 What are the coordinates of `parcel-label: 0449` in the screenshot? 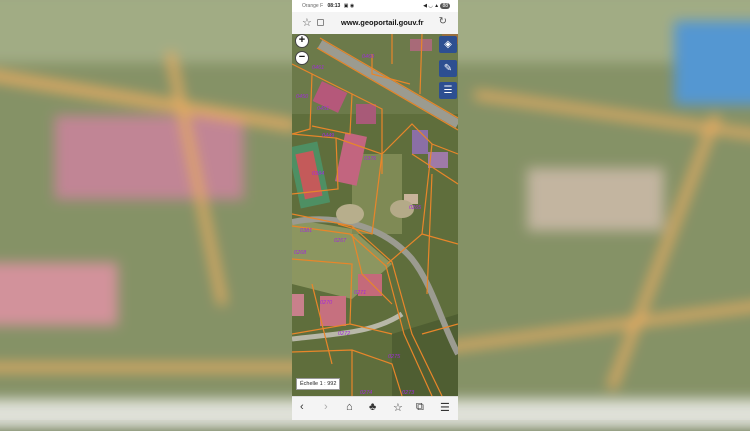 It's located at (328, 136).